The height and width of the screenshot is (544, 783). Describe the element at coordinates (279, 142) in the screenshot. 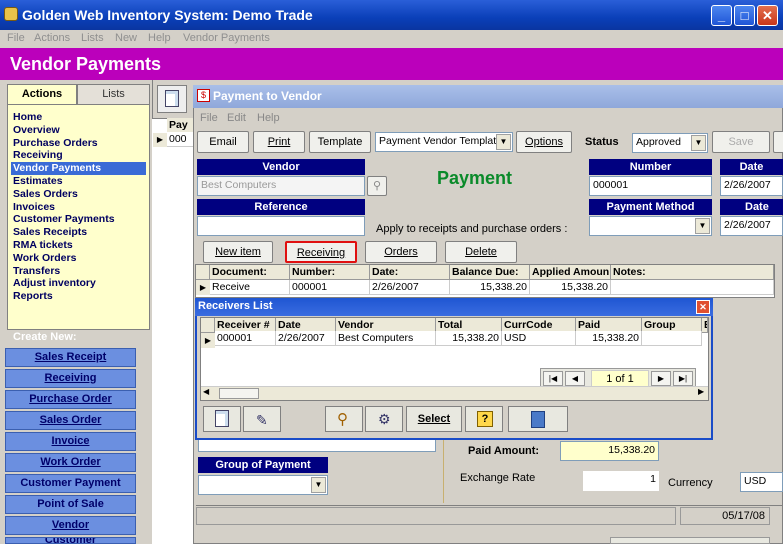

I see `print-button: Print` at that location.